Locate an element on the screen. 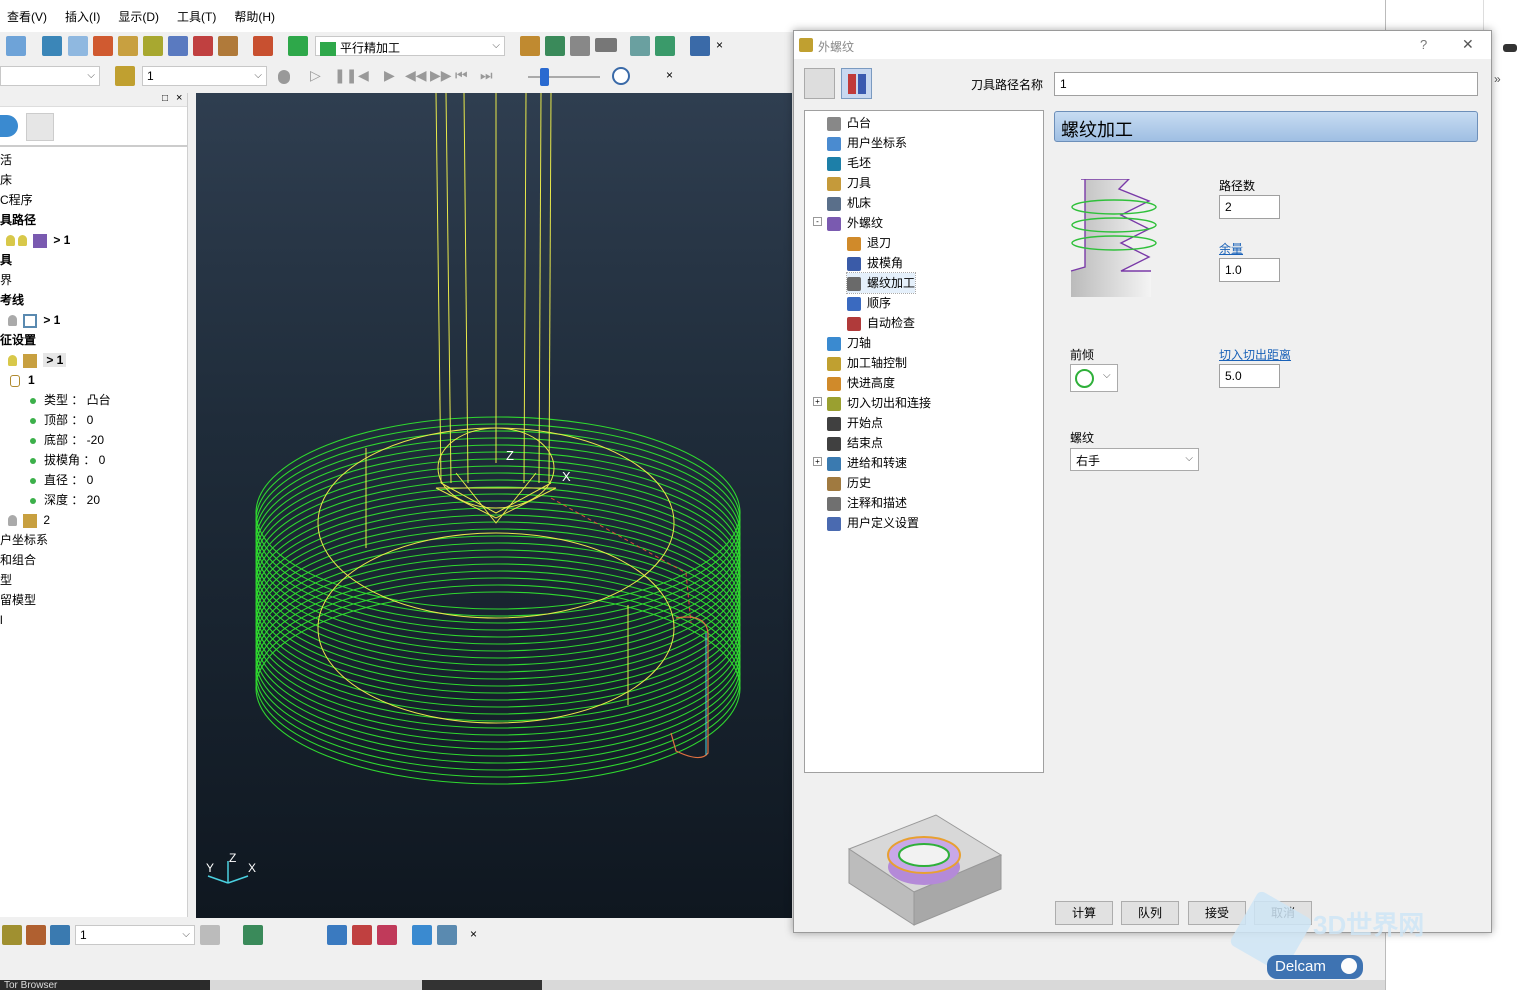 Image resolution: width=1517 pixels, height=990 pixels. options-tree-item: 螺纹加工 is located at coordinates (881, 283).